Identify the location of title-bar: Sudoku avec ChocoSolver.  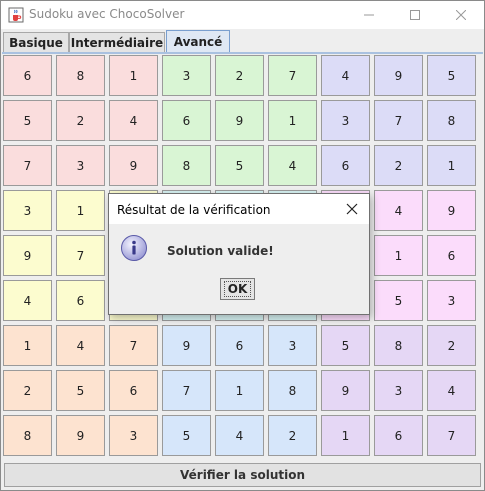
(242, 15).